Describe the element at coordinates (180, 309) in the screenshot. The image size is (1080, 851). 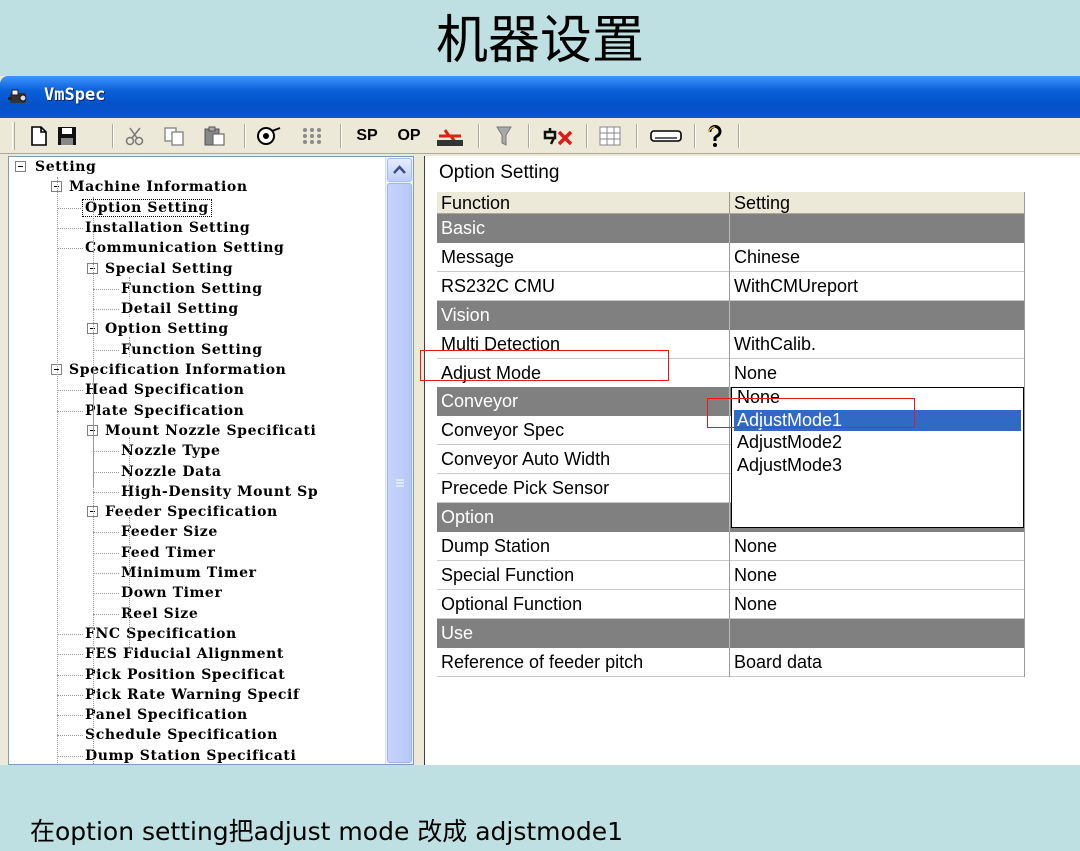
I see `tree-item: Detail Setting` at that location.